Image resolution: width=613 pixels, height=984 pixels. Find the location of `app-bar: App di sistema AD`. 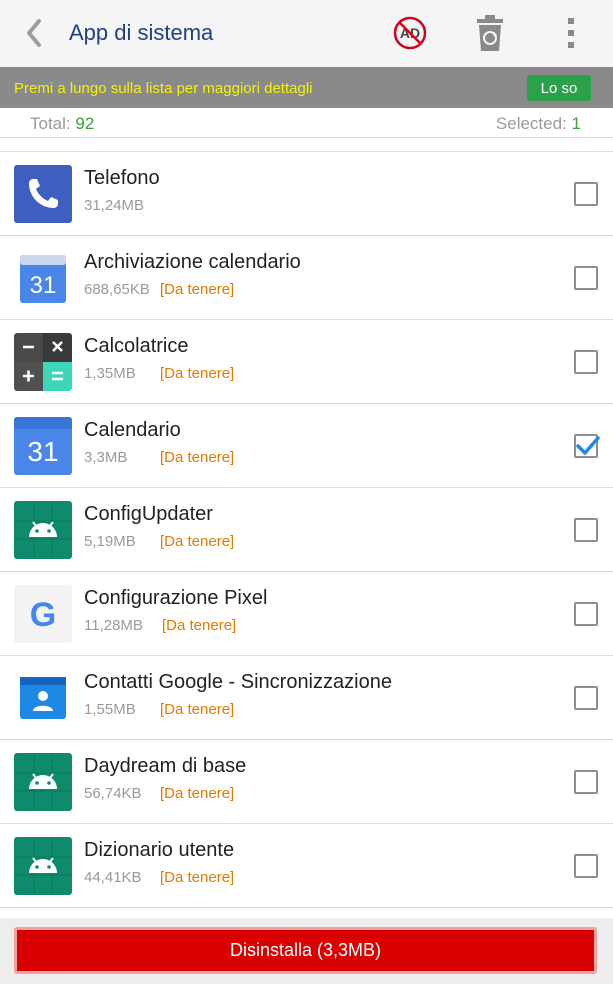

app-bar: App di sistema AD is located at coordinates (306, 33).